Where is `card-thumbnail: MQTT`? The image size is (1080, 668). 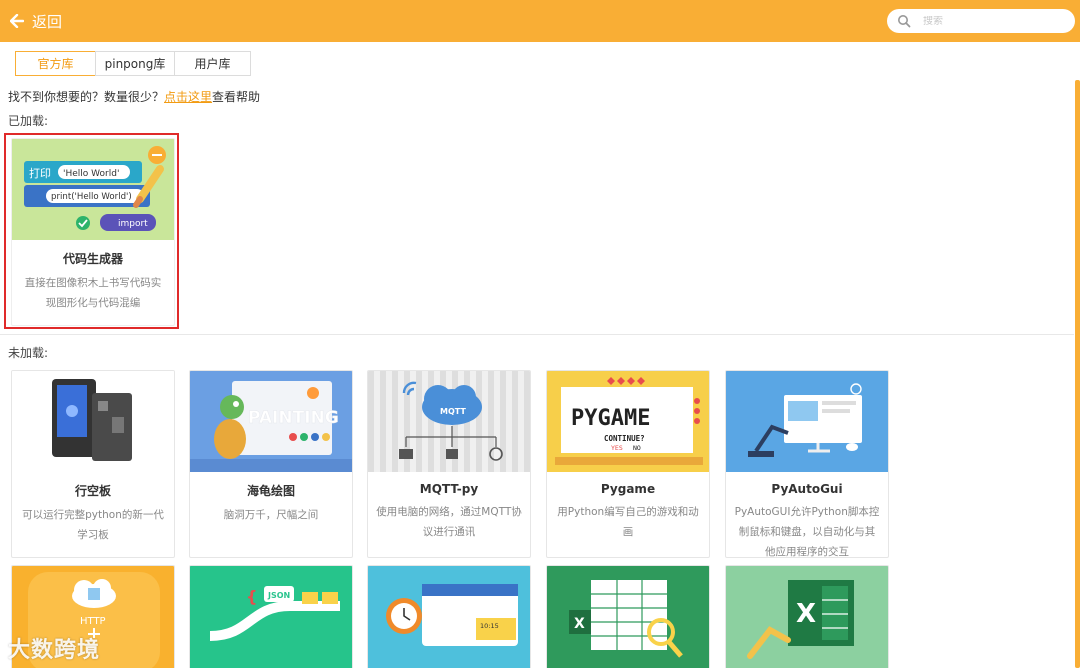
card-thumbnail: MQTT is located at coordinates (449, 421).